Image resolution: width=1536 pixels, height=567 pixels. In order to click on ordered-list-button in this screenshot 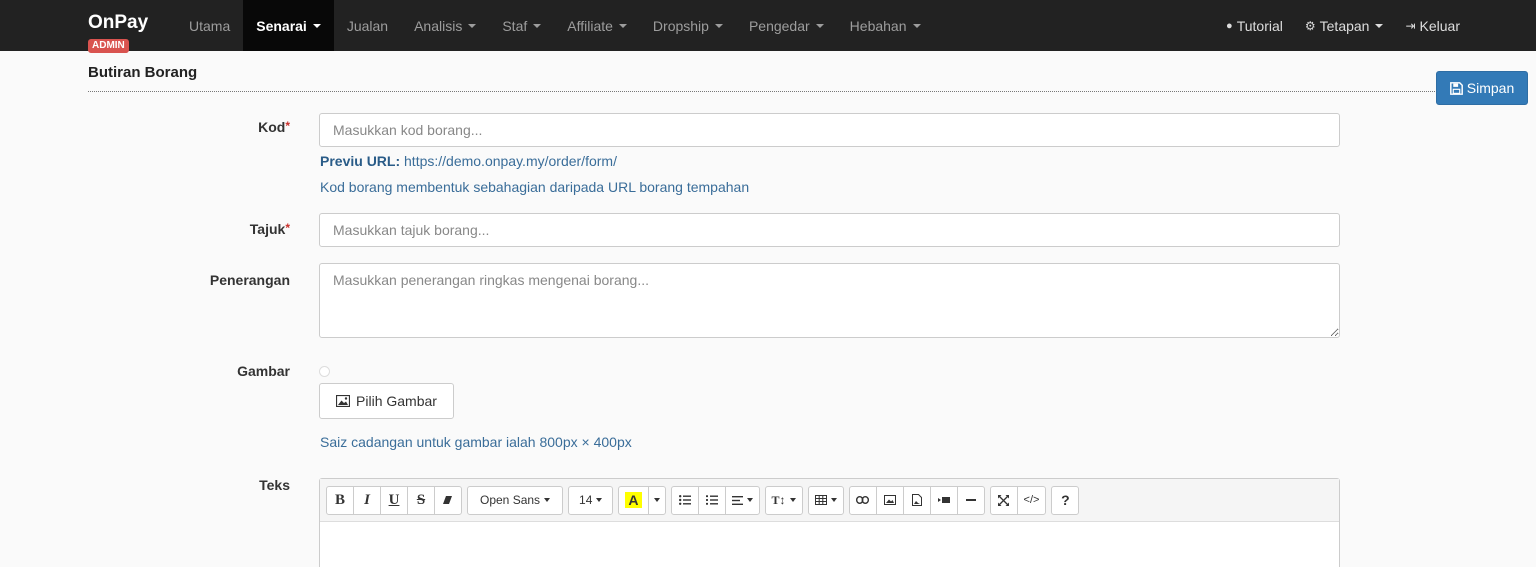, I will do `click(711, 500)`.